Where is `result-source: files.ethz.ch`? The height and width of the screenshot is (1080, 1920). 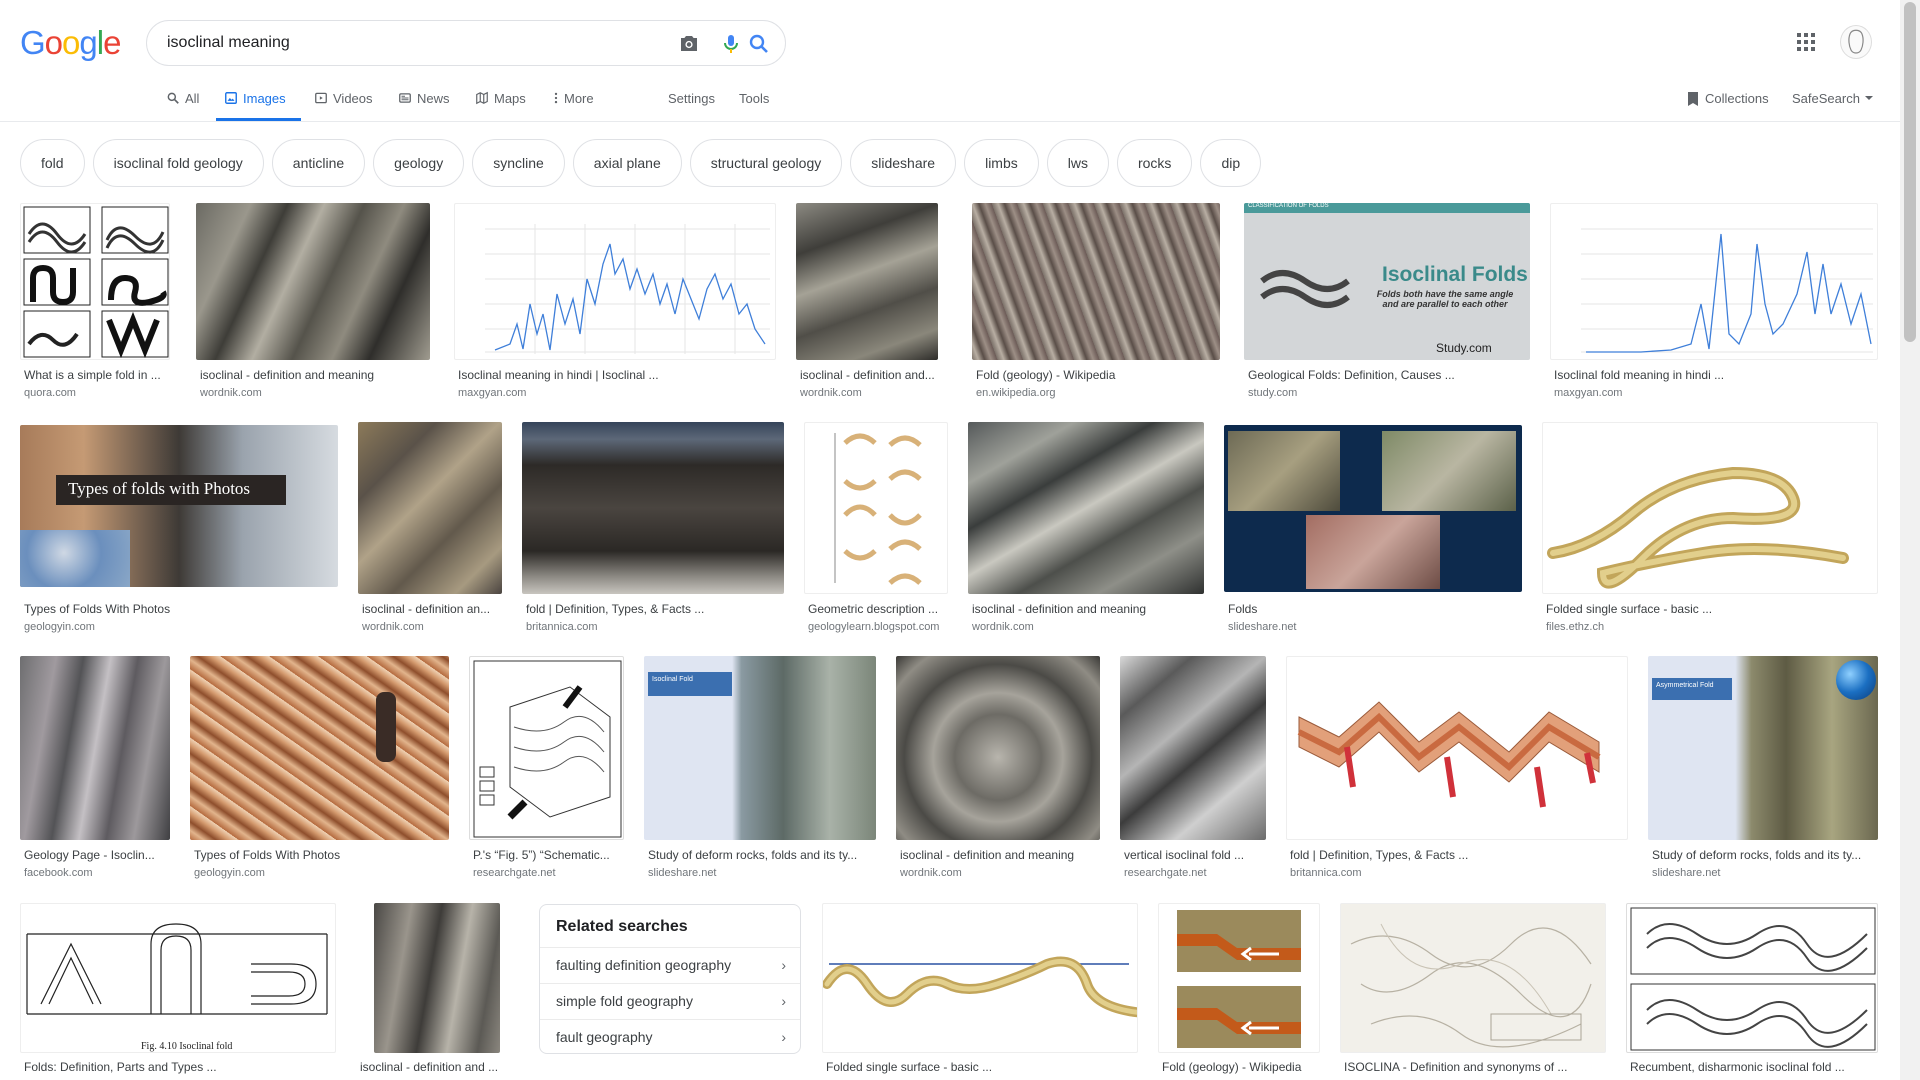 result-source: files.ethz.ch is located at coordinates (1575, 627).